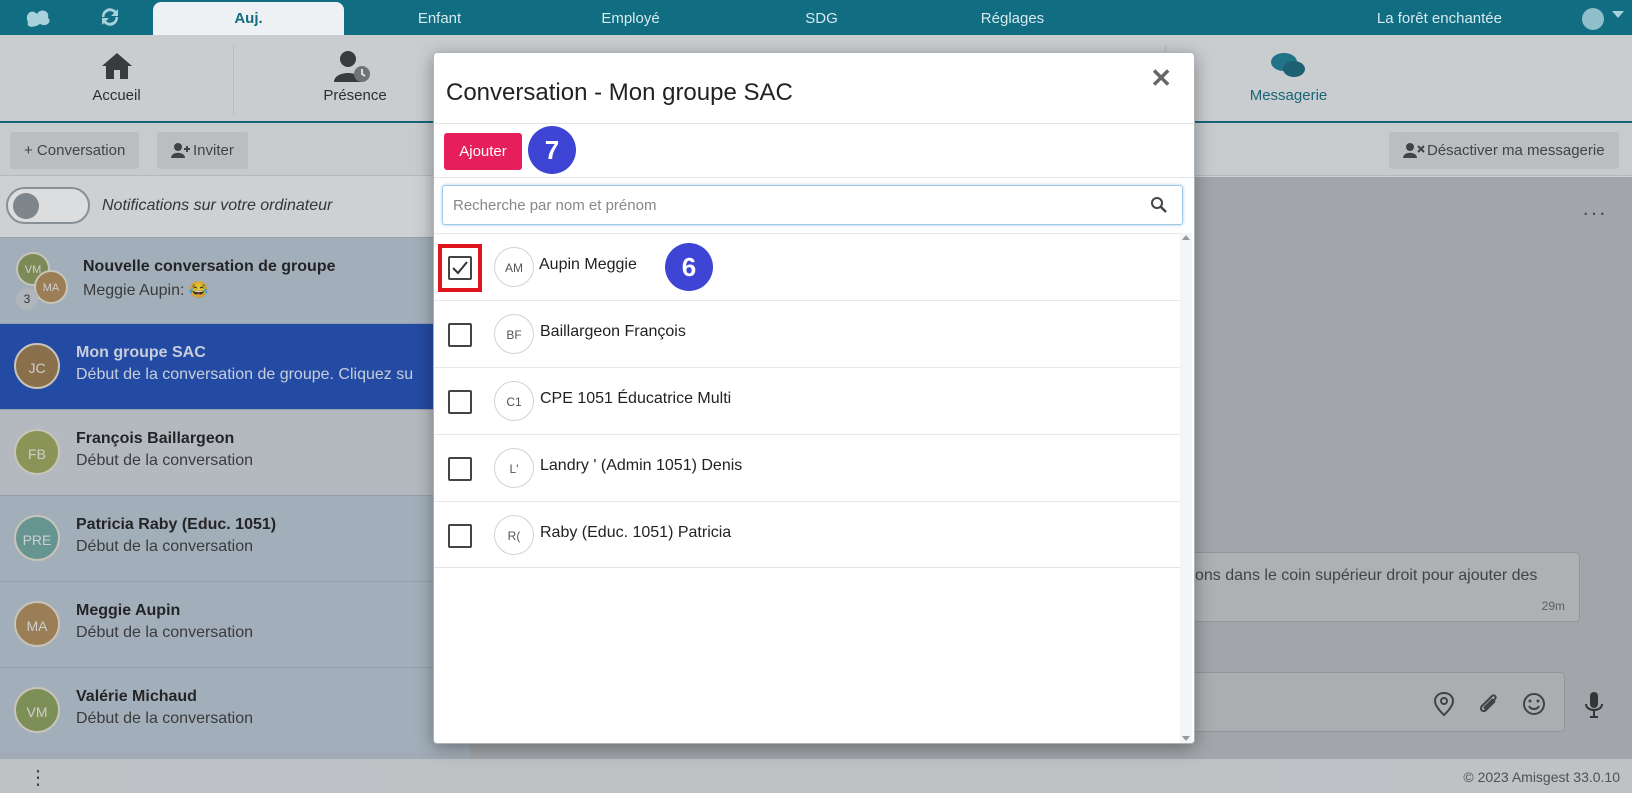 The image size is (1632, 793). I want to click on add-button: Ajouter, so click(483, 151).